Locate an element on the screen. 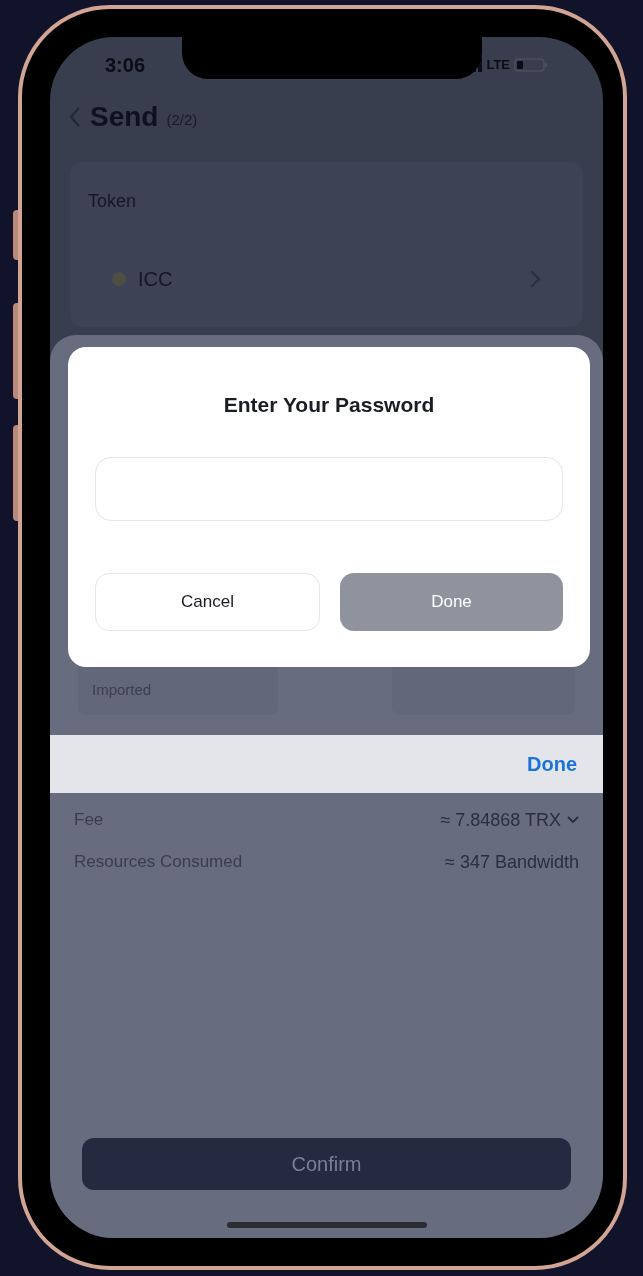 The image size is (643, 1276). status-time: 3:06 is located at coordinates (125, 65).